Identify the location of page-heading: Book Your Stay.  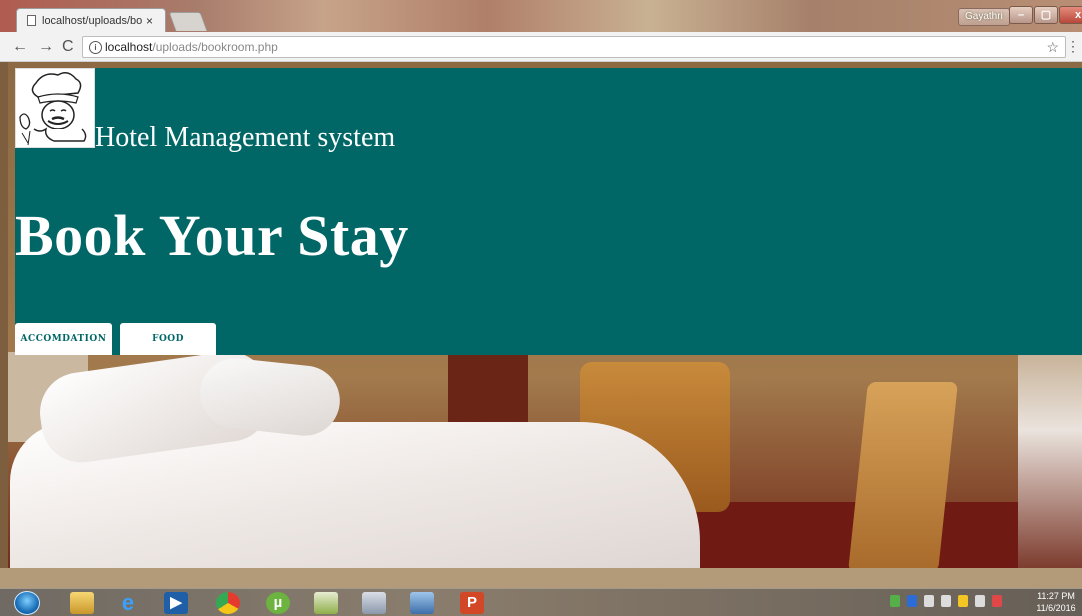
(212, 235).